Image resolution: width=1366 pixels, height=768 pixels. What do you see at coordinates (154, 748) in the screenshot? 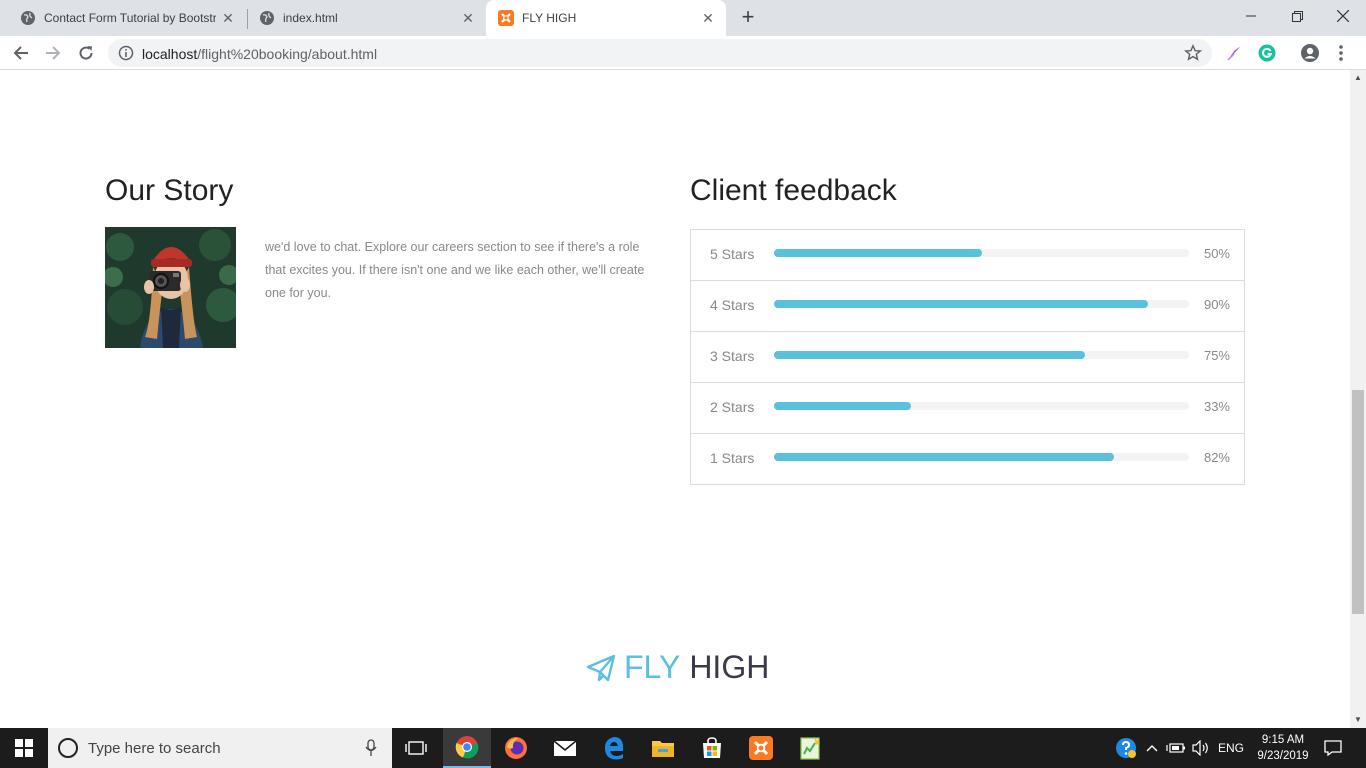
I see `search-placeholder: Type here to search` at bounding box center [154, 748].